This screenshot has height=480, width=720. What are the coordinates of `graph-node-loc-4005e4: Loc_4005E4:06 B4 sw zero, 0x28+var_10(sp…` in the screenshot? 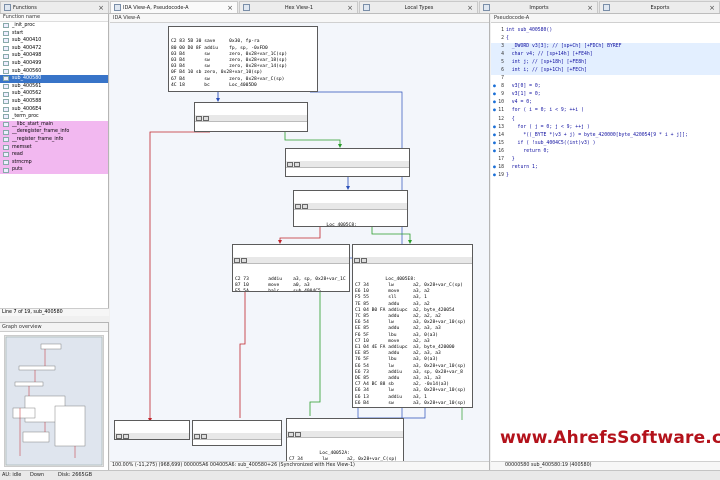 It's located at (347, 162).